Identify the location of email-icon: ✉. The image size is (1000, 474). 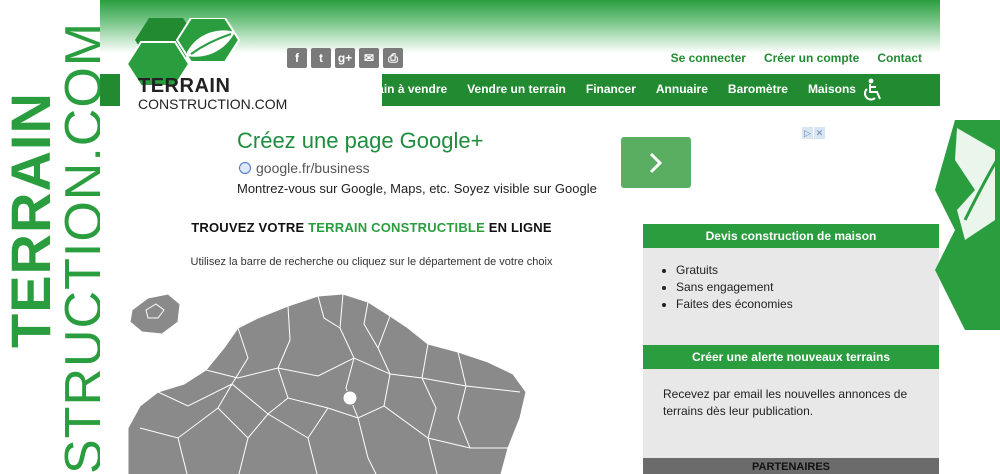
(369, 58).